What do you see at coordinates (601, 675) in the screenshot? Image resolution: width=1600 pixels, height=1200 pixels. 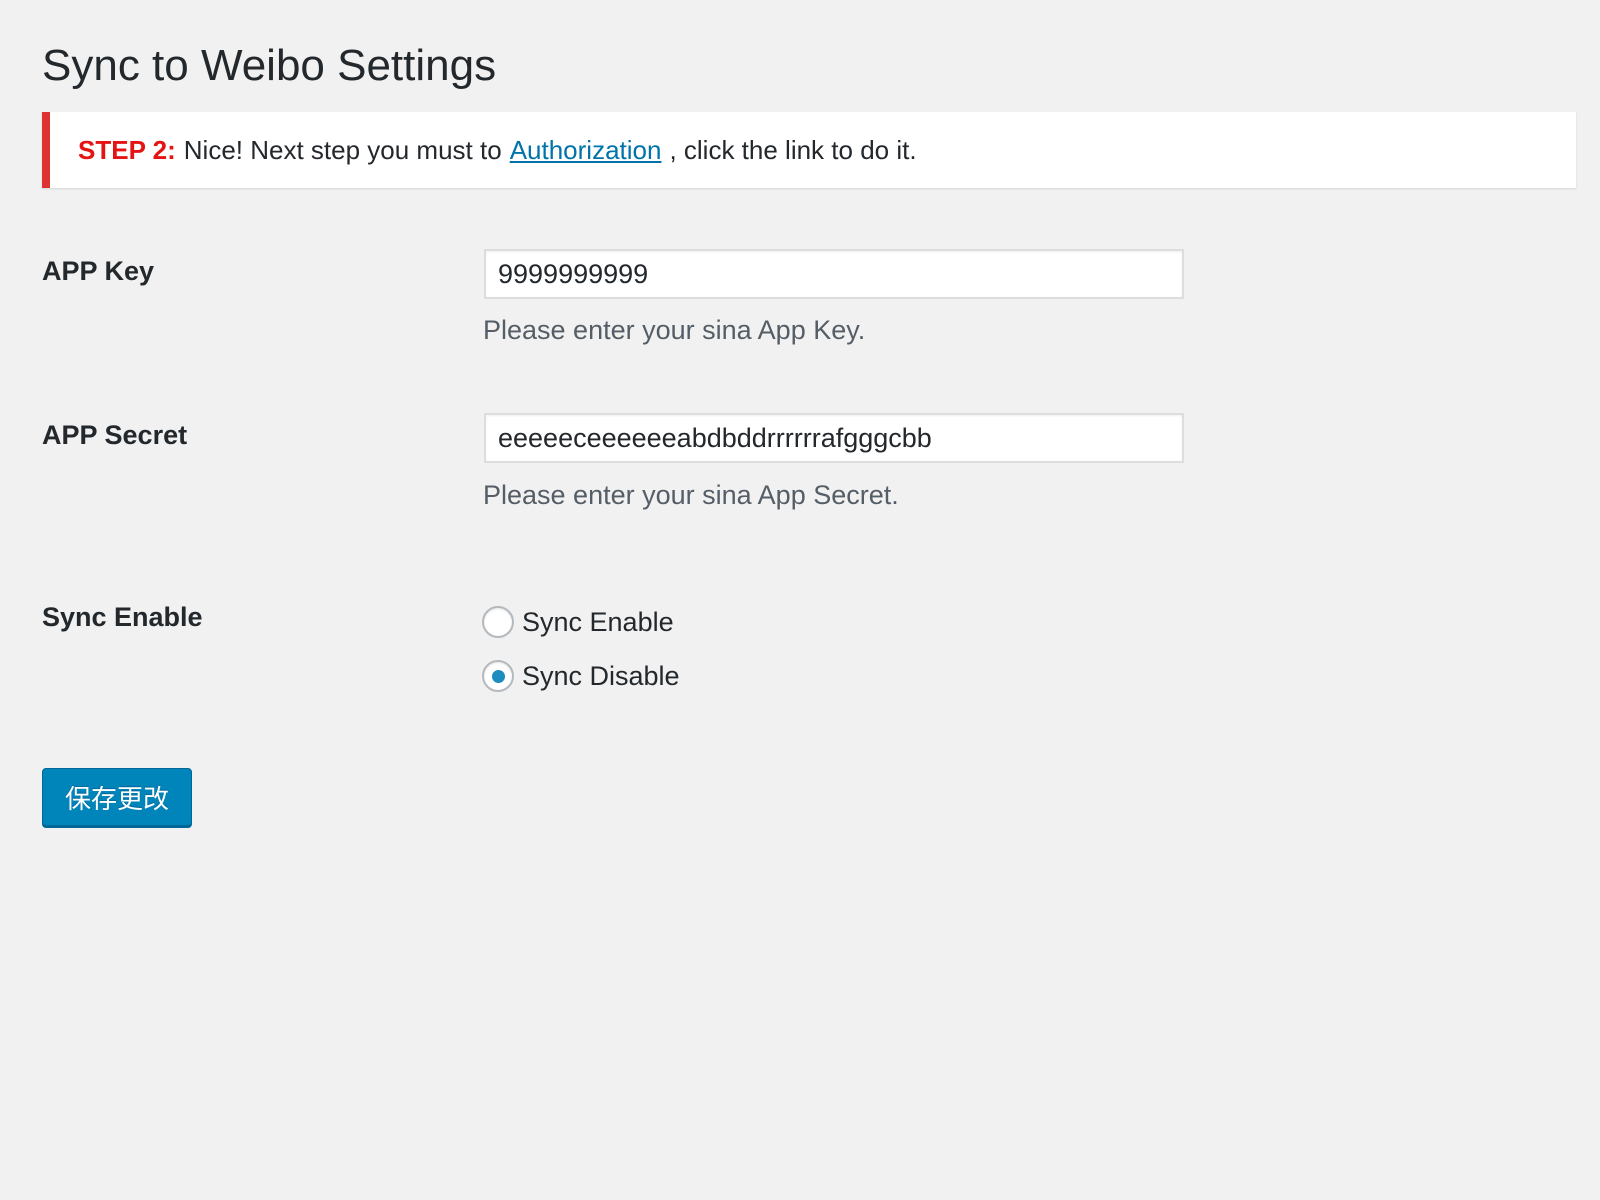 I see `radio-sync-disable-label: Sync Disable` at bounding box center [601, 675].